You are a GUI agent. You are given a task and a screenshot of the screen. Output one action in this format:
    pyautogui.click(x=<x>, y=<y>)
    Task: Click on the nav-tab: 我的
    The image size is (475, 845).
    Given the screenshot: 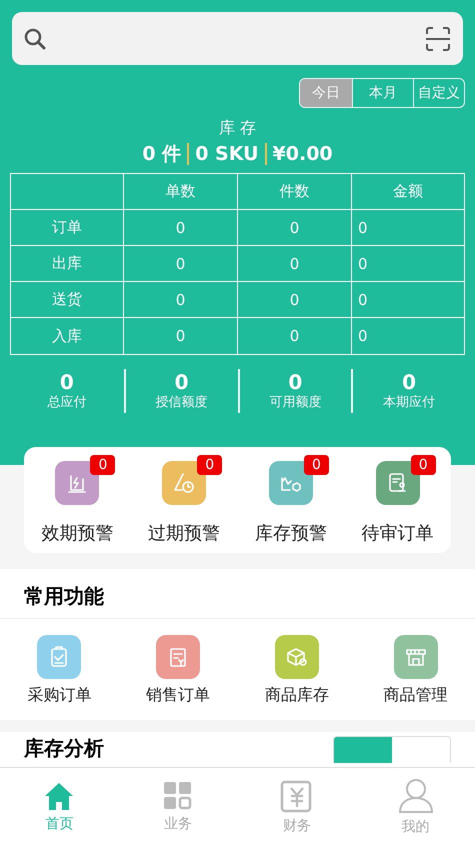 What is the action you would take?
    pyautogui.click(x=415, y=806)
    